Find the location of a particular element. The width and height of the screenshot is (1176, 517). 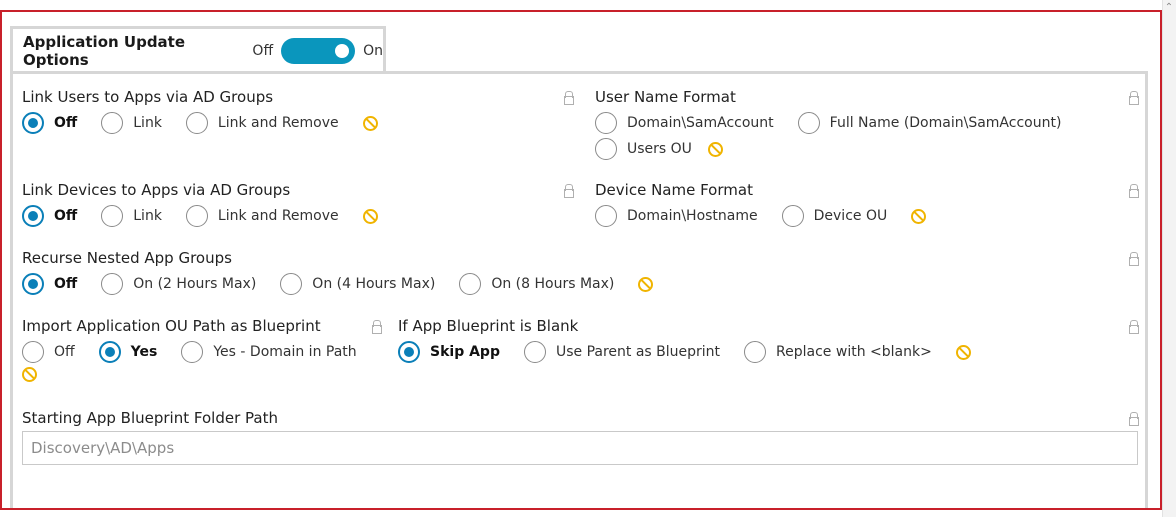

link-devices-option-link: Link is located at coordinates (131, 216).